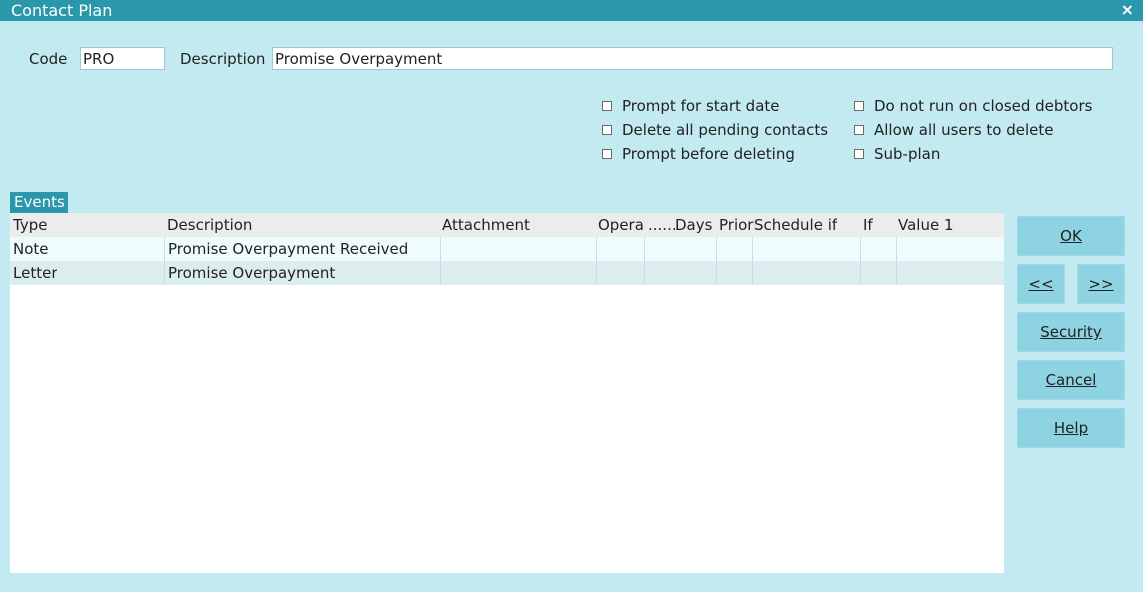 The image size is (1143, 592). Describe the element at coordinates (486, 225) in the screenshot. I see `col-attachment: Attachment` at that location.